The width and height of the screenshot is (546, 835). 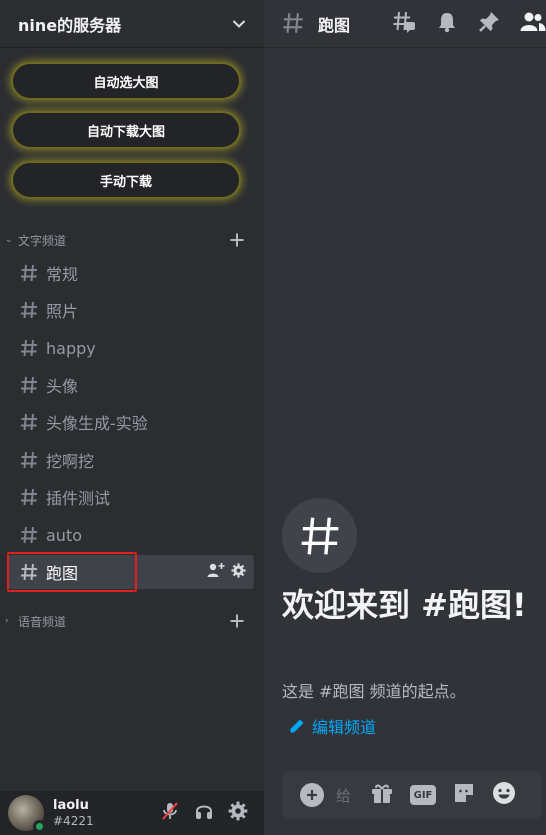 I want to click on message-composer: 给 GIF, so click(x=412, y=795).